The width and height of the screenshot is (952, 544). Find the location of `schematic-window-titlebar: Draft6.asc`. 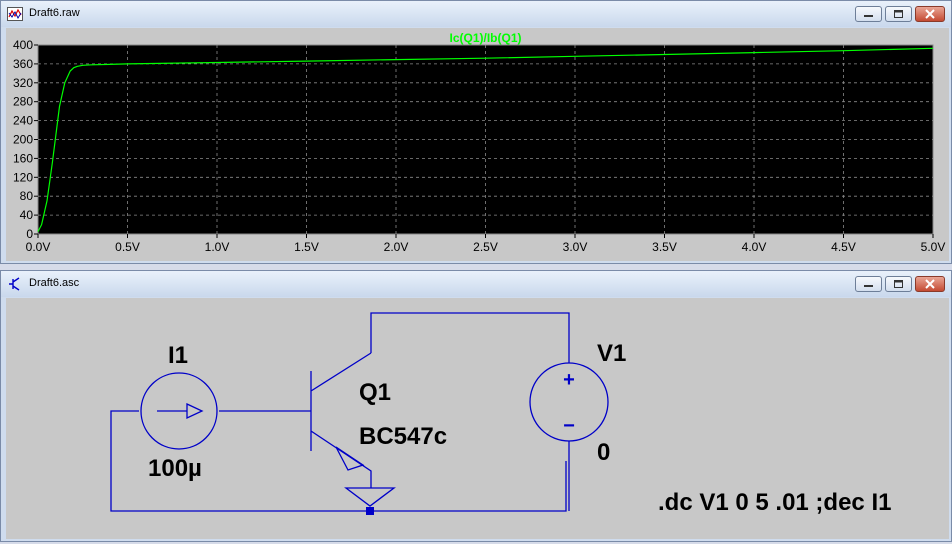

schematic-window-titlebar: Draft6.asc is located at coordinates (476, 284).